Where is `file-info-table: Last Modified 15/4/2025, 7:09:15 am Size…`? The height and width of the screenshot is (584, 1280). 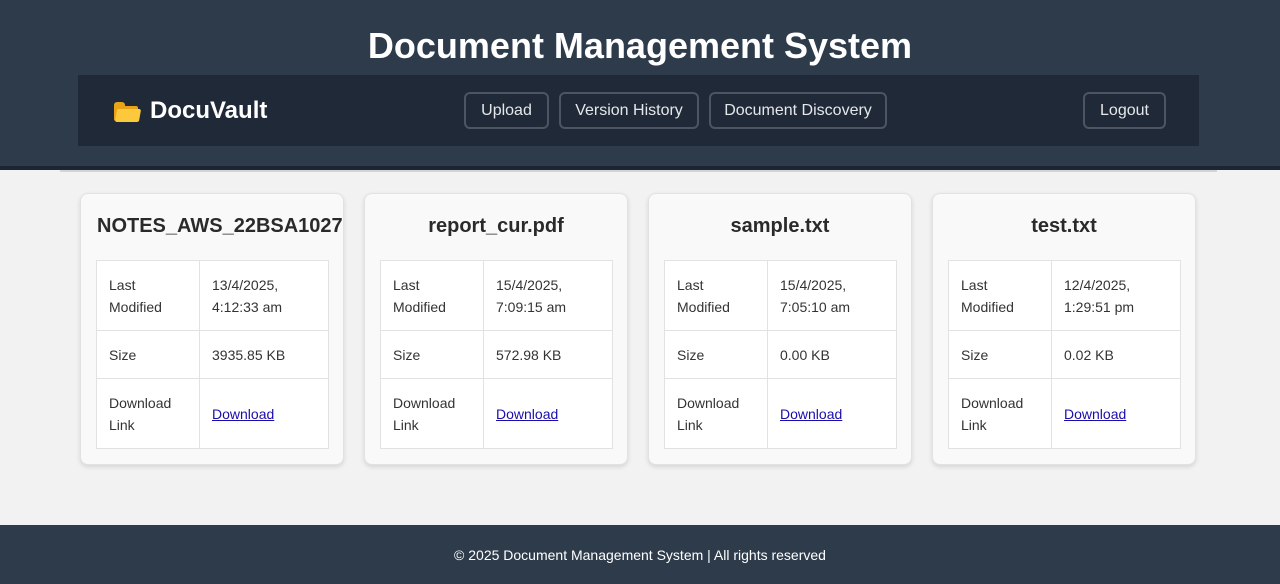
file-info-table: Last Modified 15/4/2025, 7:09:15 am Size… is located at coordinates (496, 354).